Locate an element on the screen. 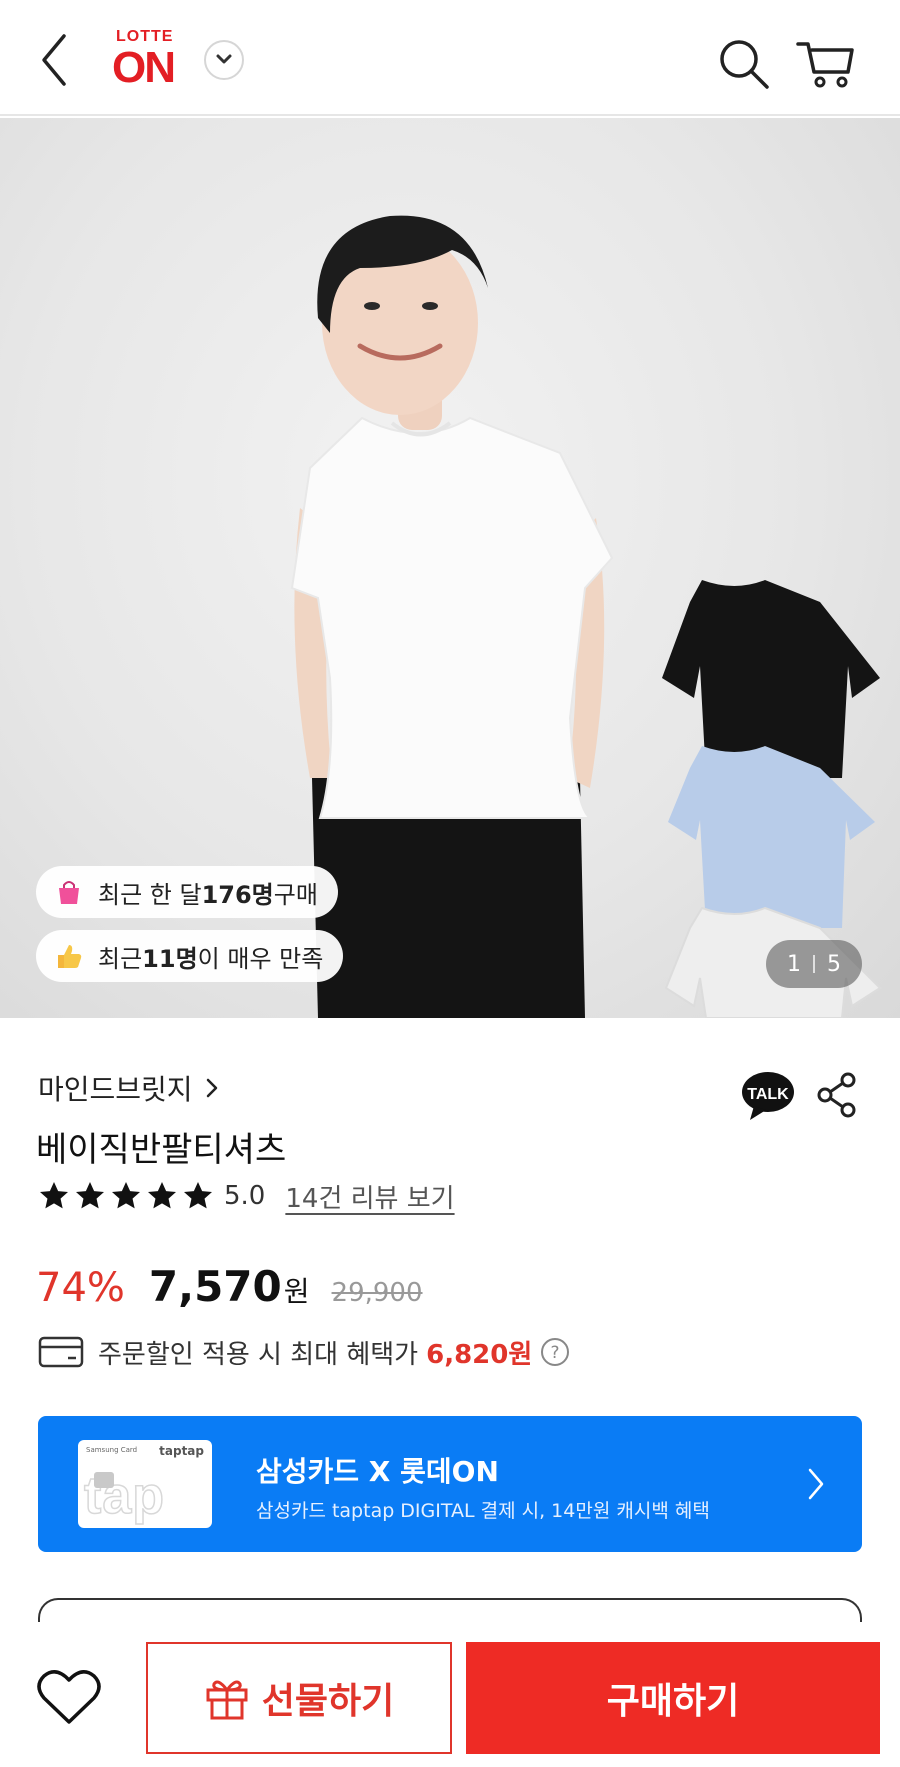 The image size is (900, 1767). image-page-current: 1 is located at coordinates (794, 964).